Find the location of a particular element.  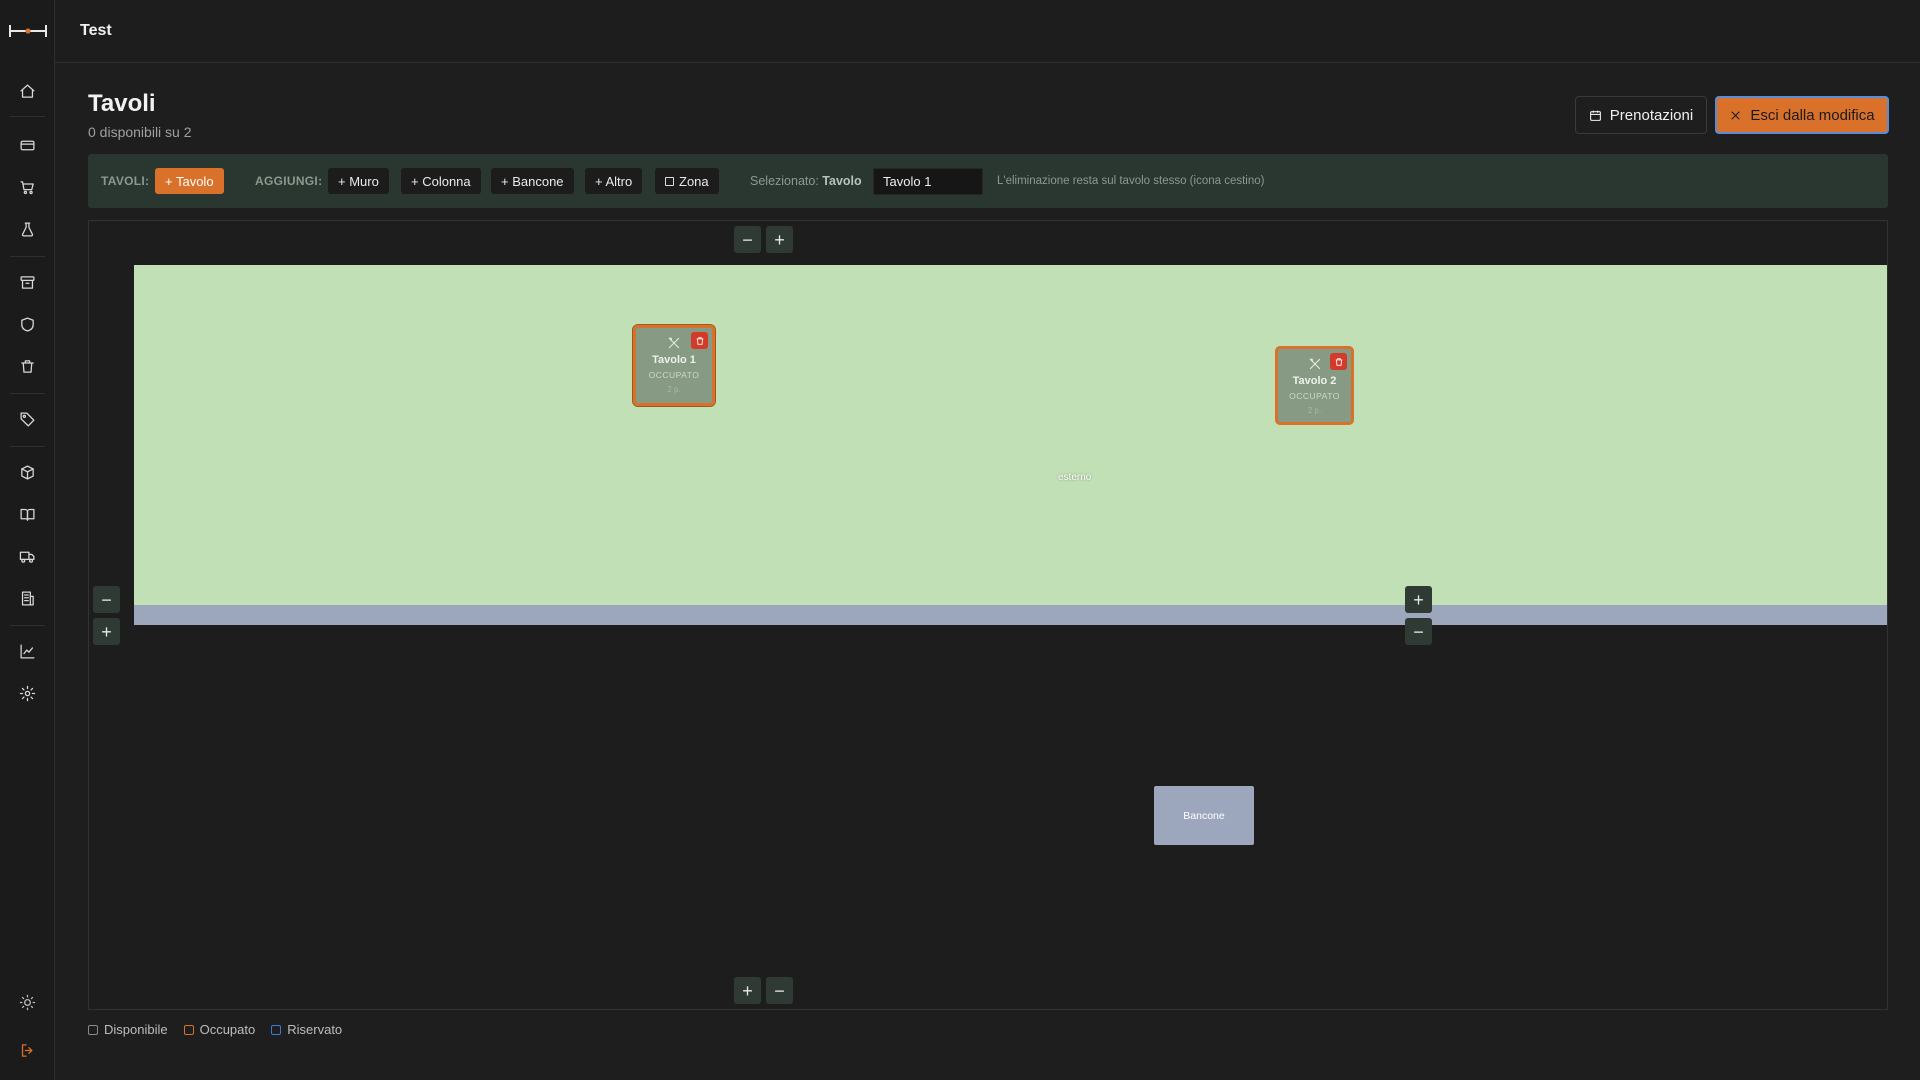

truck-icon is located at coordinates (27, 557).